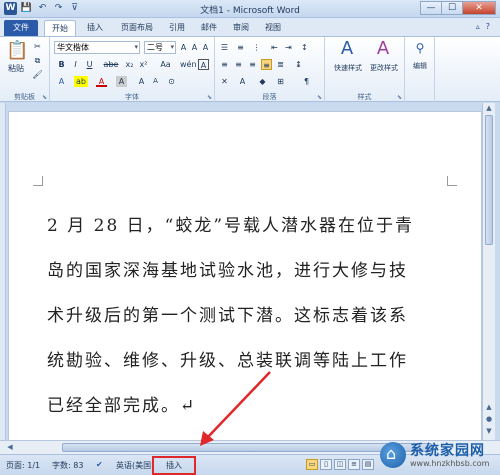 The image size is (500, 475). What do you see at coordinates (256, 47) in the screenshot?
I see `multilevel-list-icon: ⋮` at bounding box center [256, 47].